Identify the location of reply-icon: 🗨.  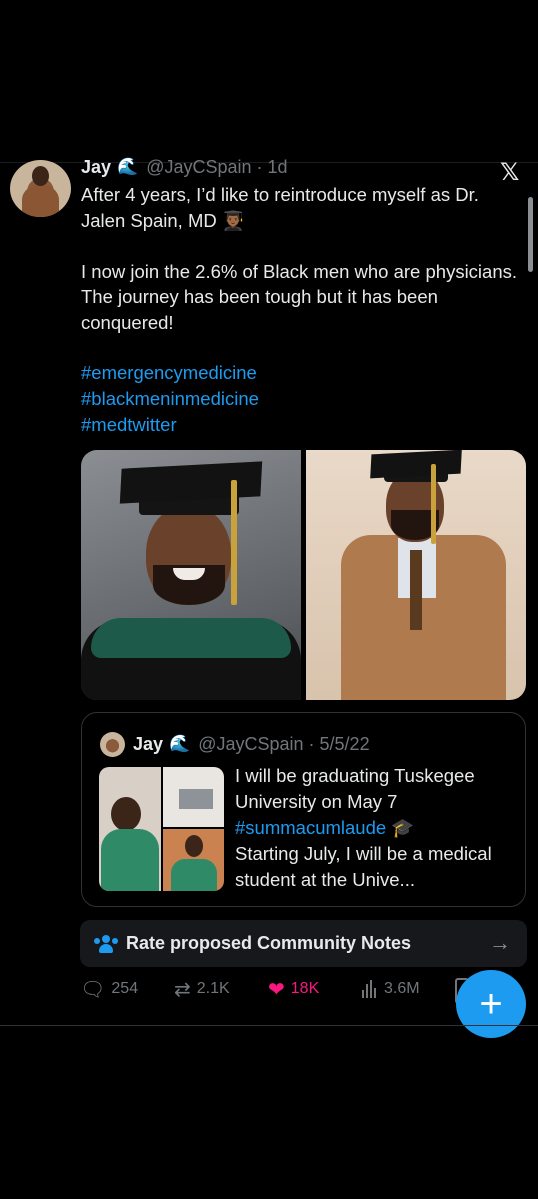
(93, 989).